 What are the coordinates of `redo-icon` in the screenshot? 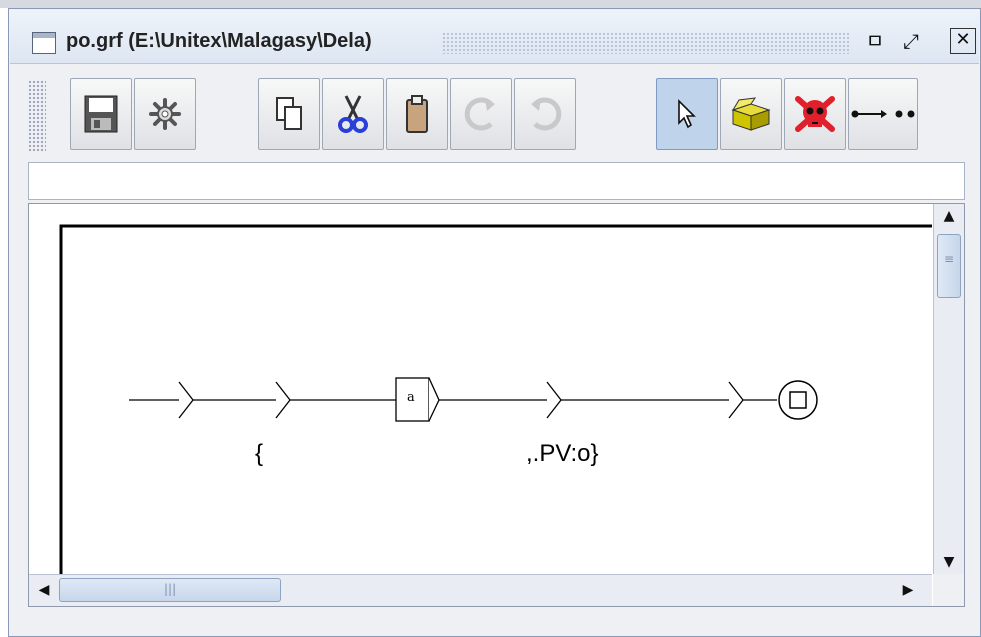 It's located at (479, 114).